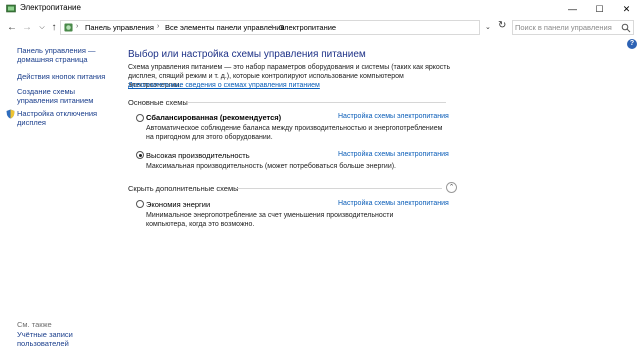  I want to click on back-button: ←, so click(12, 28).